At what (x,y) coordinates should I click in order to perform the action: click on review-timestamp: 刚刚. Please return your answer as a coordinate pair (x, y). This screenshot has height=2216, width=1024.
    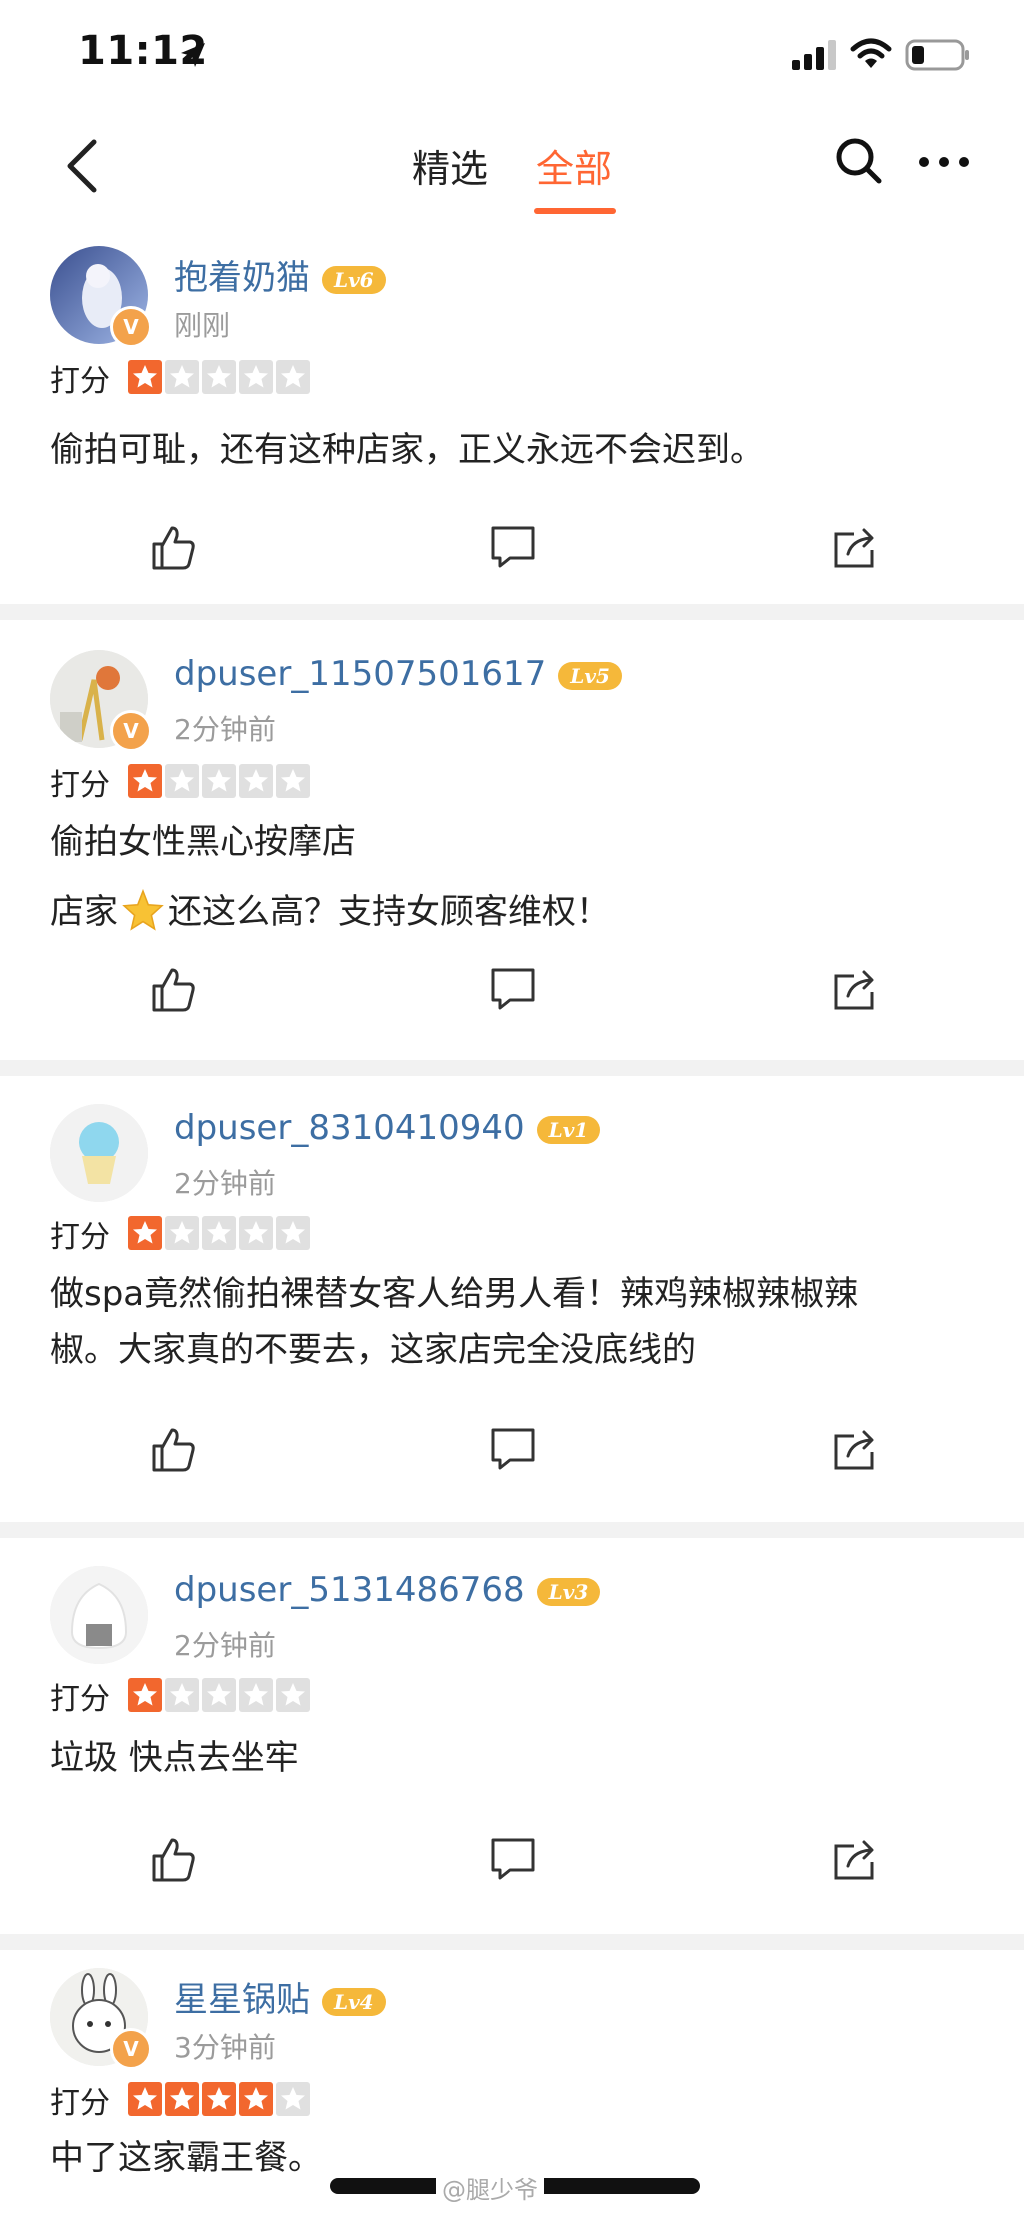
    Looking at the image, I should click on (202, 325).